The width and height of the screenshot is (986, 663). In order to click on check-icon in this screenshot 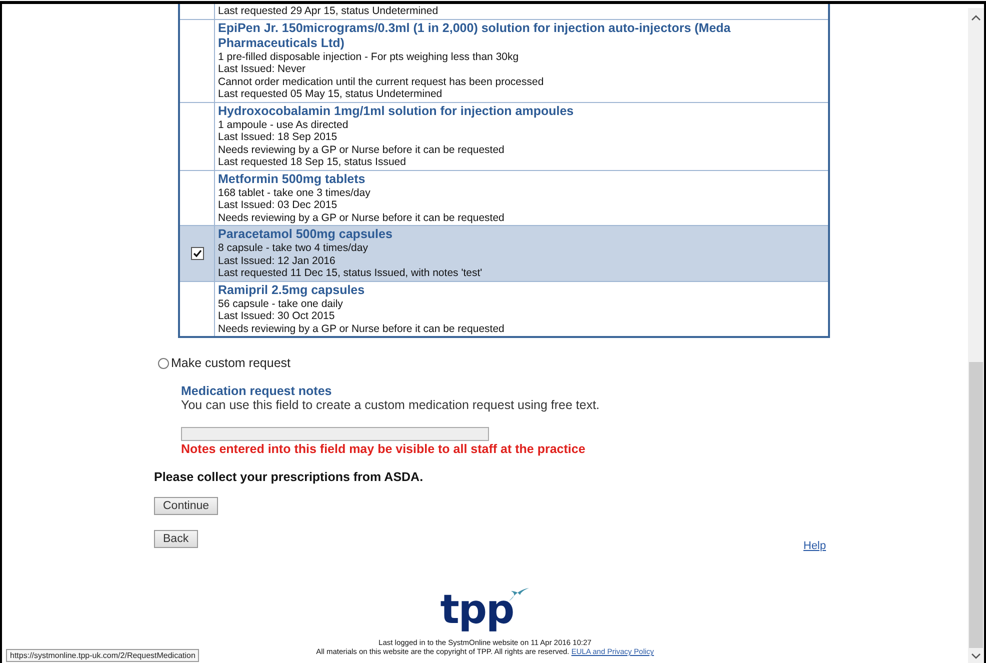, I will do `click(197, 253)`.